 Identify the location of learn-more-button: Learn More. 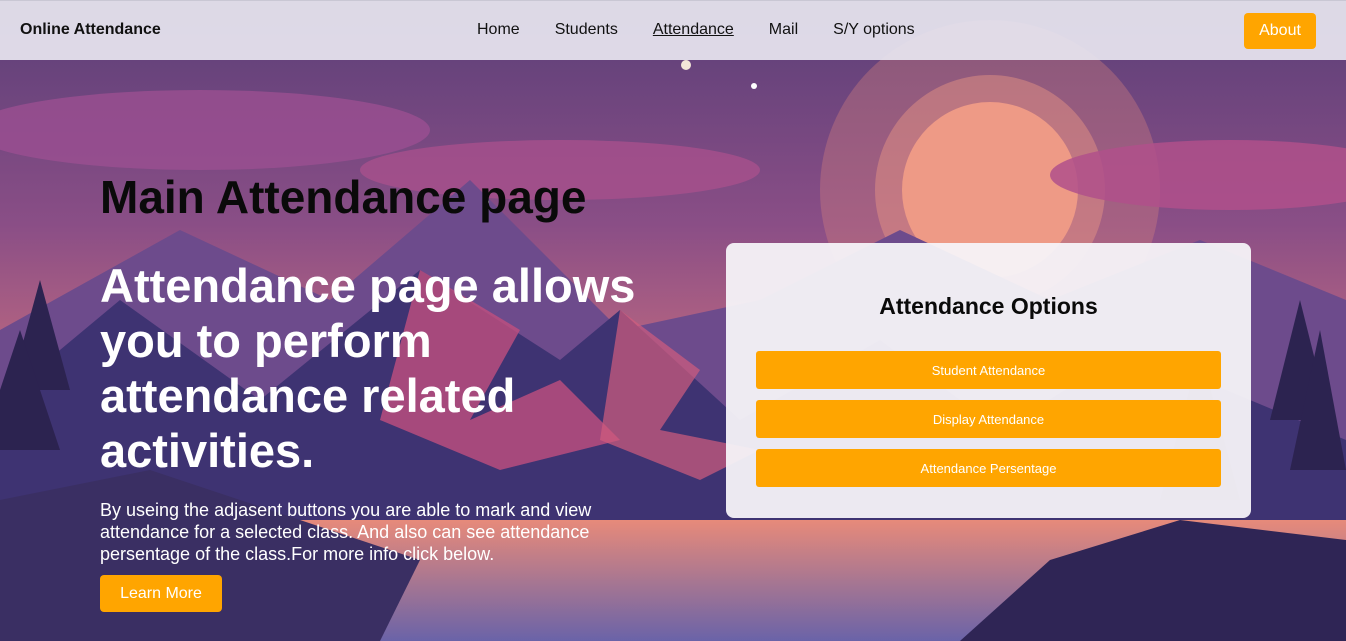
(161, 593).